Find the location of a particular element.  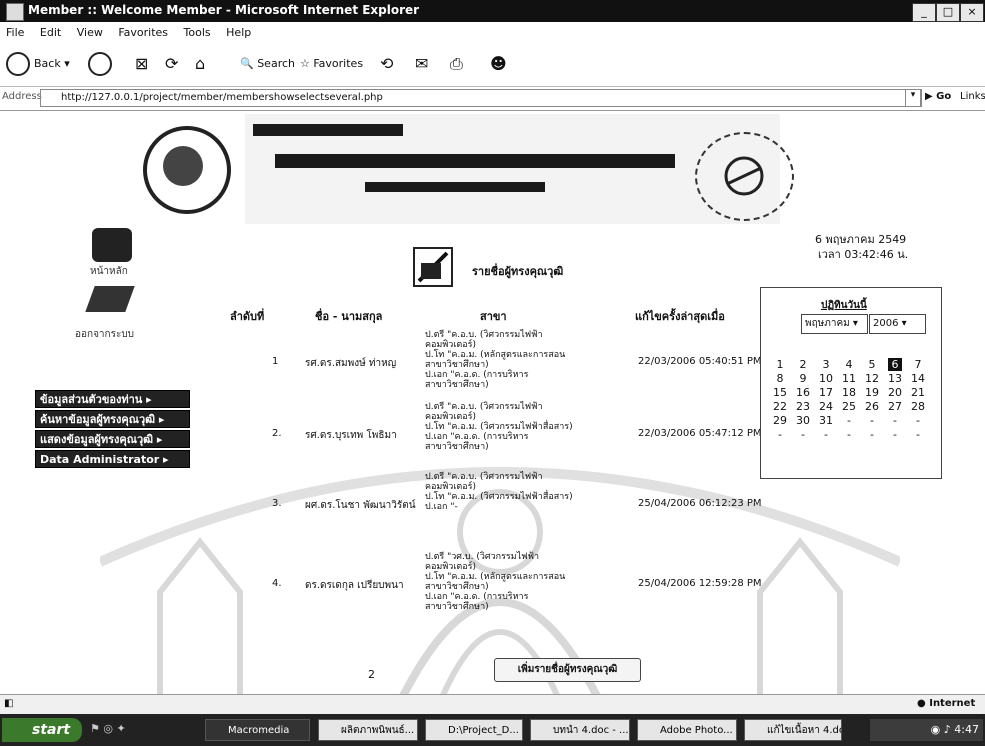

calendar-day: 31 is located at coordinates (826, 420).